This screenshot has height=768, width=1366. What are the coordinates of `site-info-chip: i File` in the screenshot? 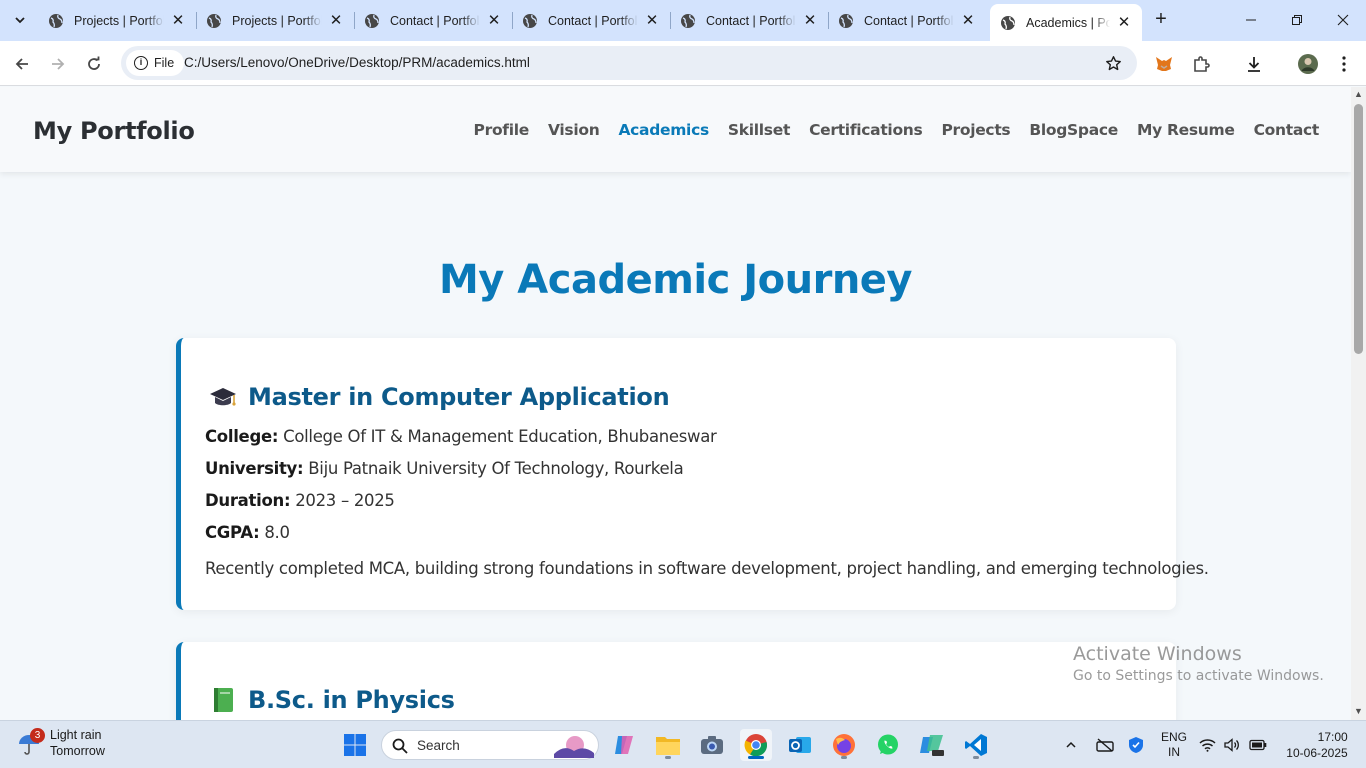 It's located at (155, 63).